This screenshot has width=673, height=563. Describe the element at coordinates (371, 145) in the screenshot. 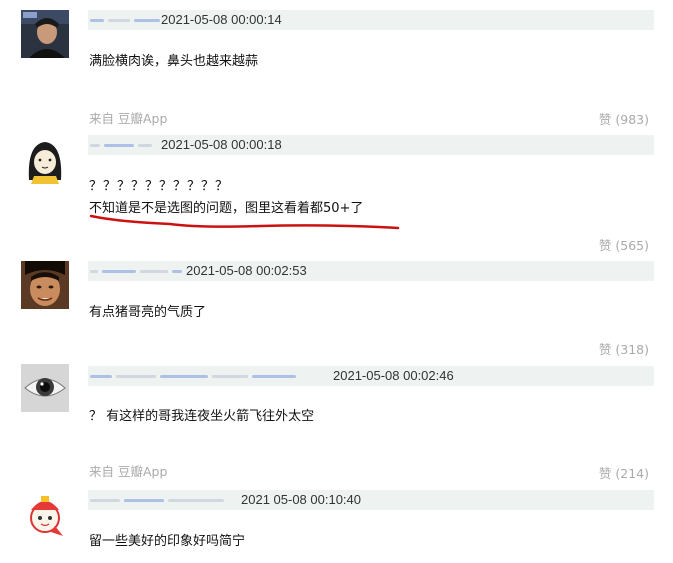

I see `comment-meta-bar: 2021-05-08 00:00:18` at that location.